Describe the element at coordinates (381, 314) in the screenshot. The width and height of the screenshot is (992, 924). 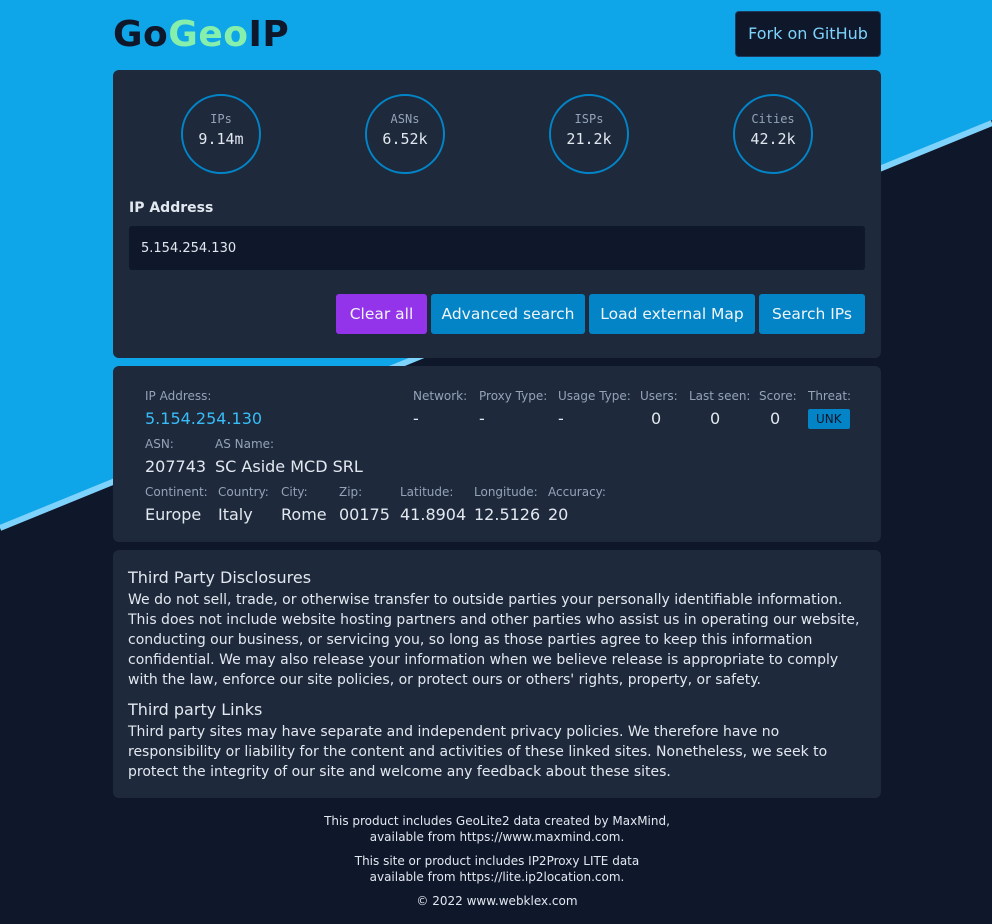
I see `clear-all-button: Clear all` at that location.